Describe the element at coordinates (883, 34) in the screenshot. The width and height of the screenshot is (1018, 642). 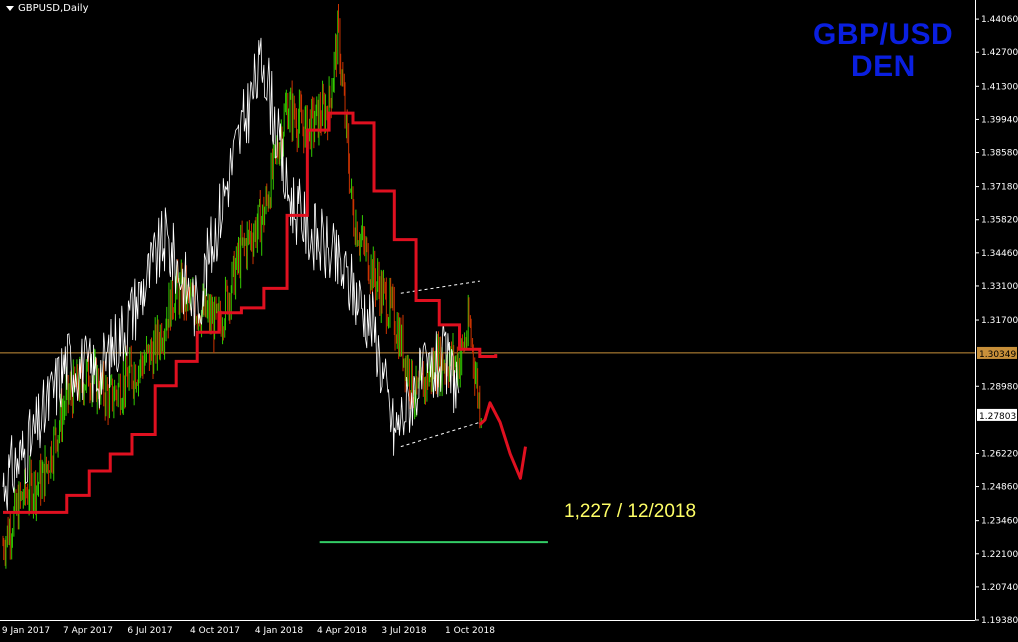
I see `pair-title: GBP/USD` at that location.